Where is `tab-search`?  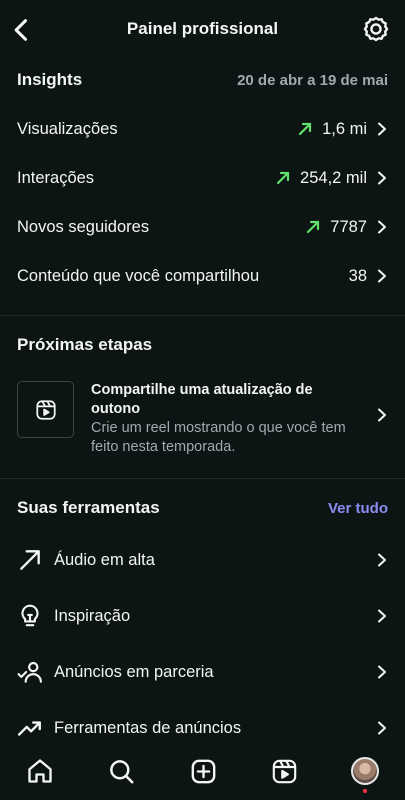 tab-search is located at coordinates (121, 771).